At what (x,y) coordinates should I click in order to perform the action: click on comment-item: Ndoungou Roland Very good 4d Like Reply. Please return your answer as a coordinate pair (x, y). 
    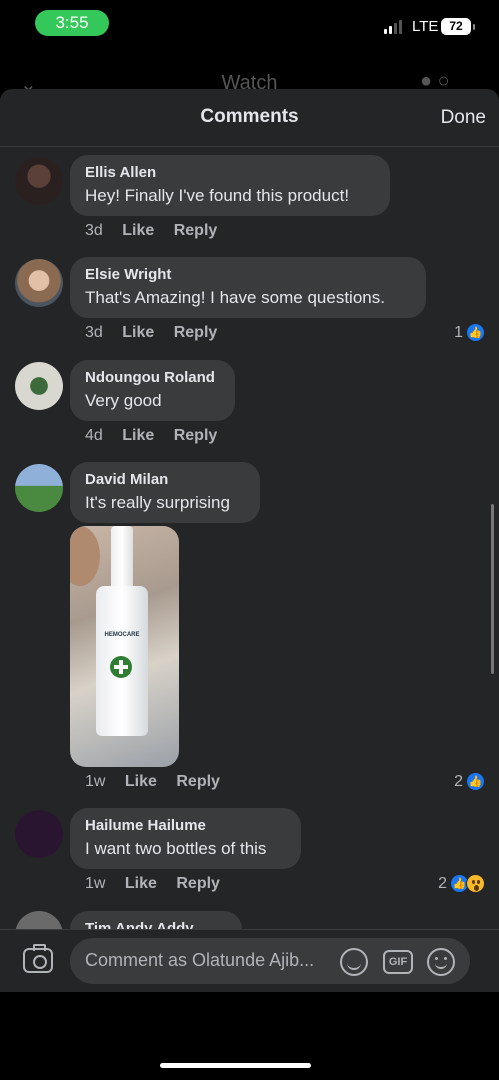
    Looking at the image, I should click on (249, 410).